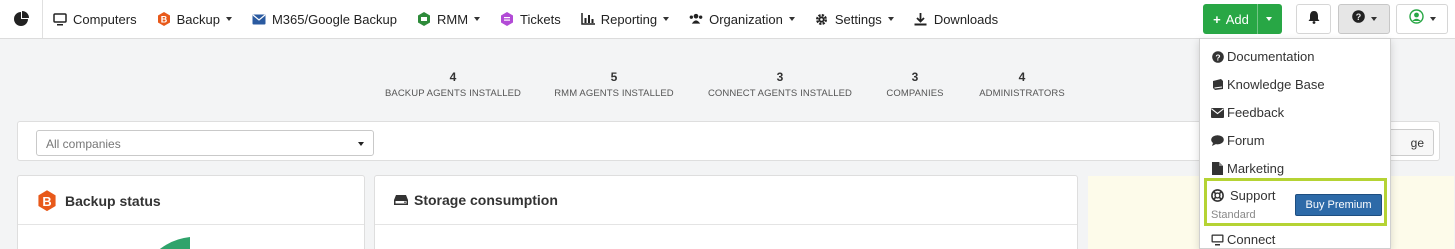  Describe the element at coordinates (1233, 215) in the screenshot. I see `support-tier: Standard` at that location.